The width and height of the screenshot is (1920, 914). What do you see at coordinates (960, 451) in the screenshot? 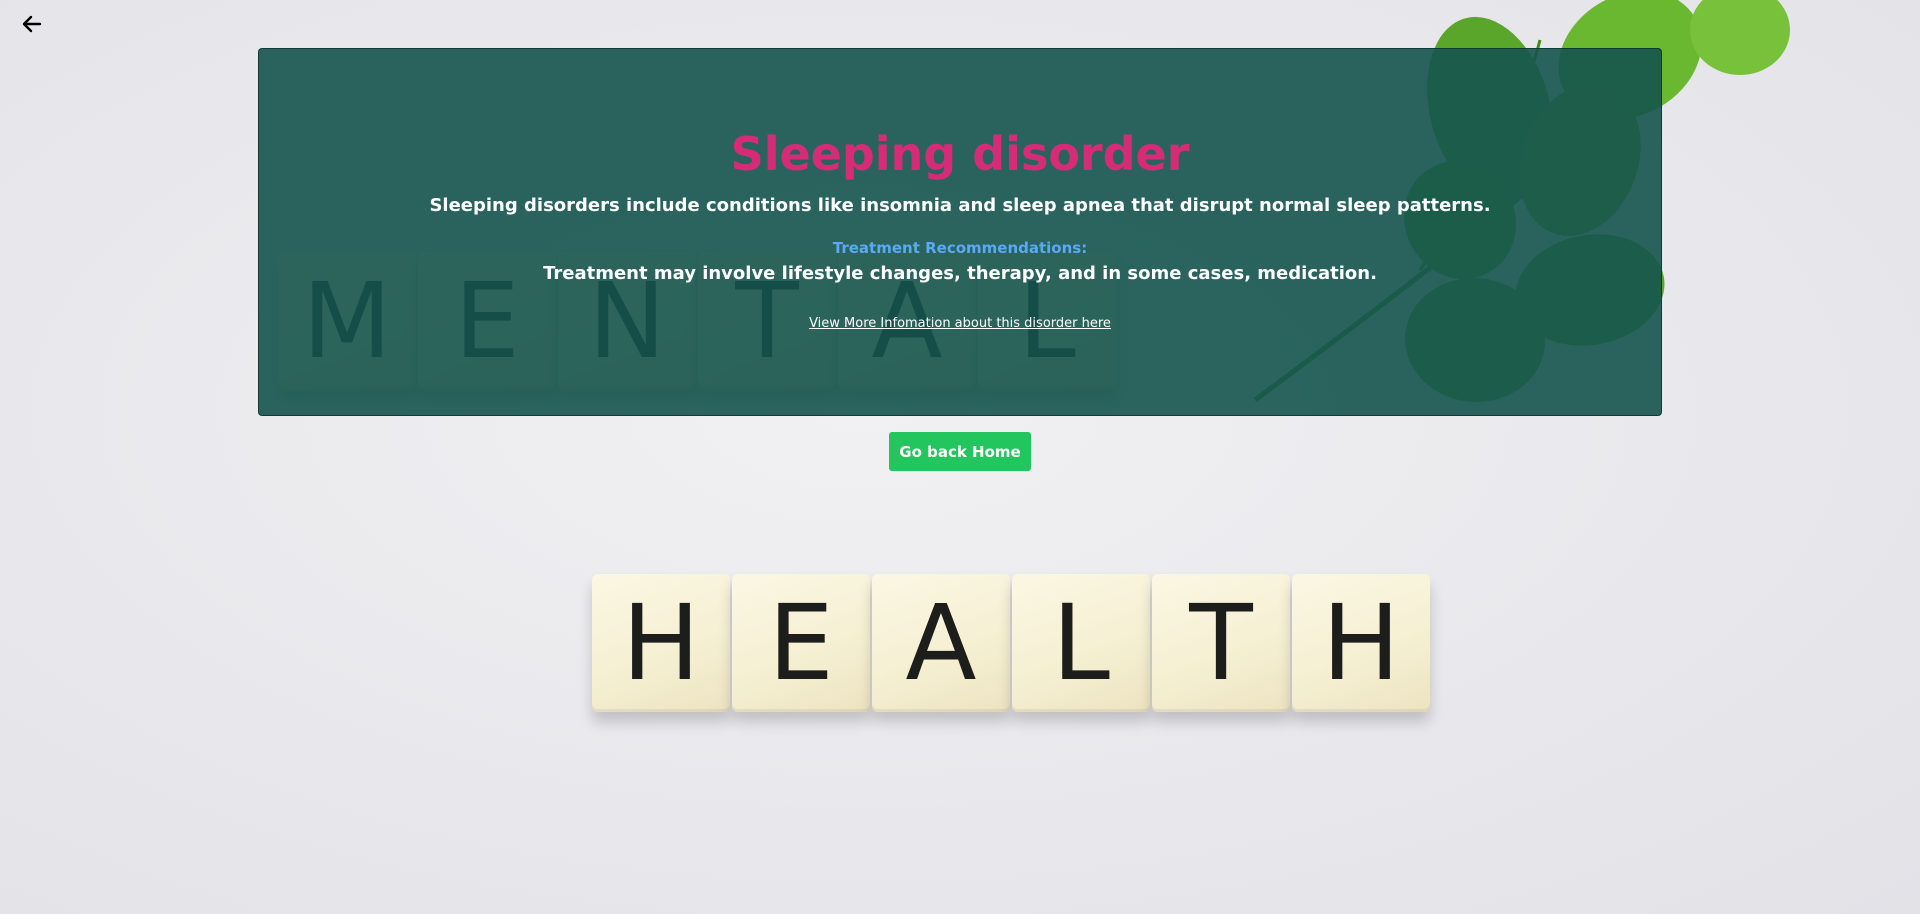
I see `go-home-button: Go back Home` at bounding box center [960, 451].